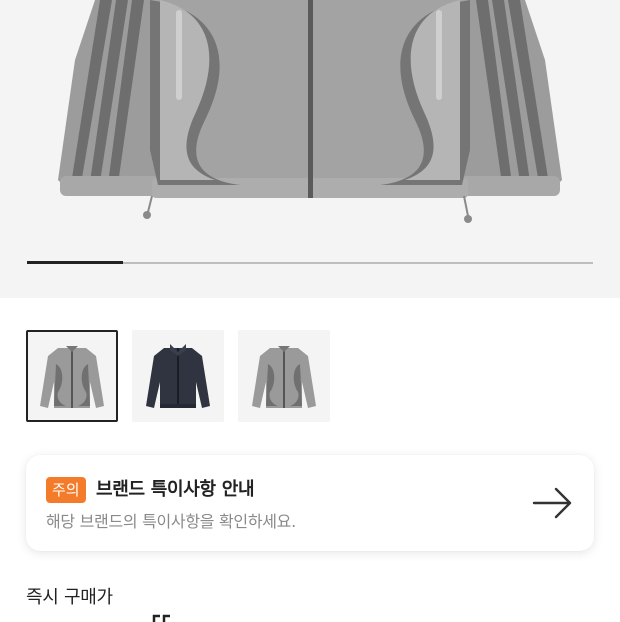  Describe the element at coordinates (69, 597) in the screenshot. I see `instant-buy-price-label: 즉시 구매가` at that location.